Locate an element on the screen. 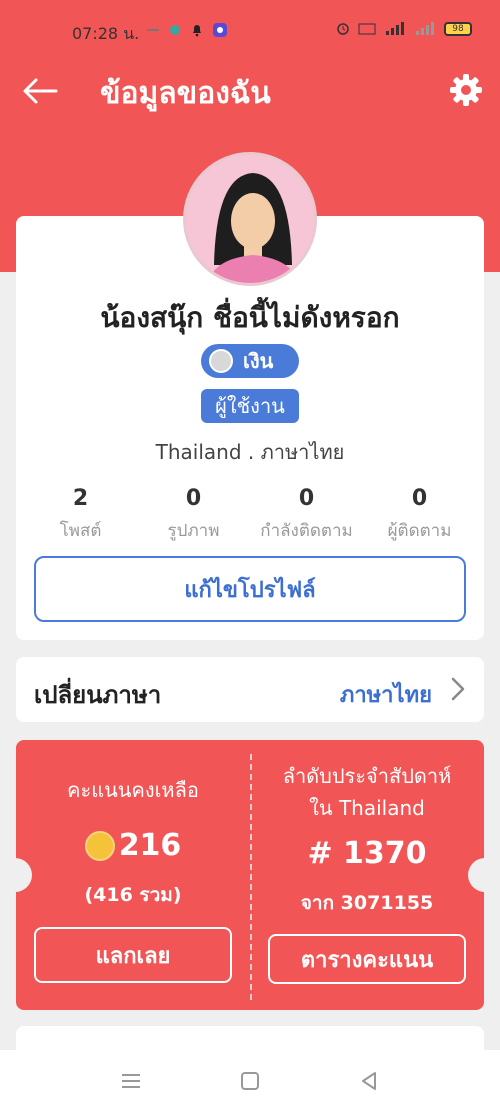 The image size is (500, 1111). profile-name: น้องสนุ๊ก ชื่อนี้ไม่ดังหรอก is located at coordinates (250, 317).